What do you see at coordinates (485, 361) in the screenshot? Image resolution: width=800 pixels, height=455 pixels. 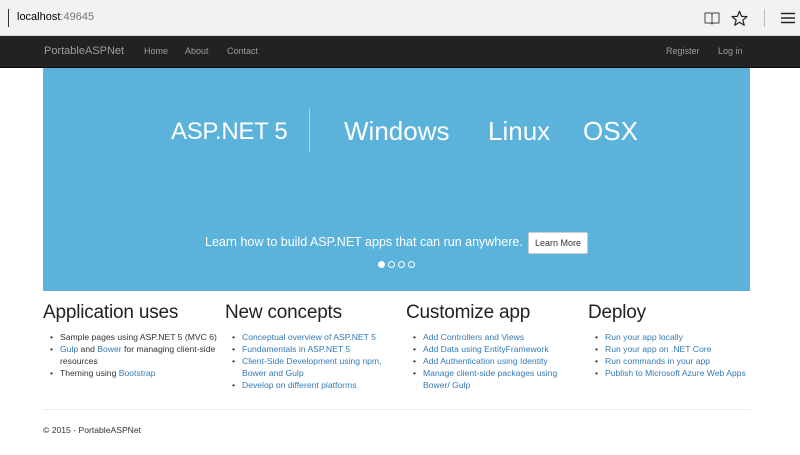 I see `list-item-link: Add Authentication using Identity` at bounding box center [485, 361].